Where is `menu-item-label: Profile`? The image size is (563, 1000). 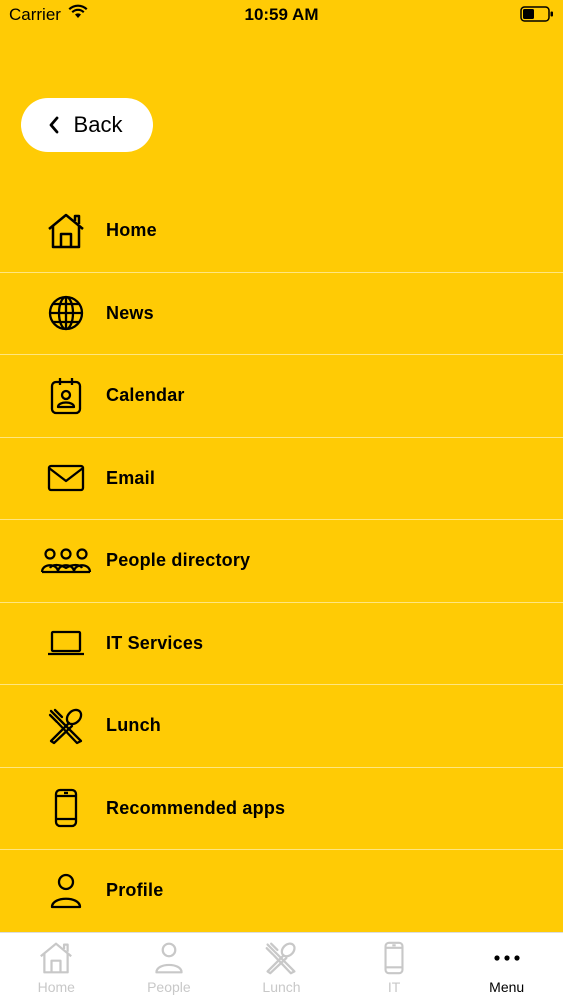 menu-item-label: Profile is located at coordinates (135, 890).